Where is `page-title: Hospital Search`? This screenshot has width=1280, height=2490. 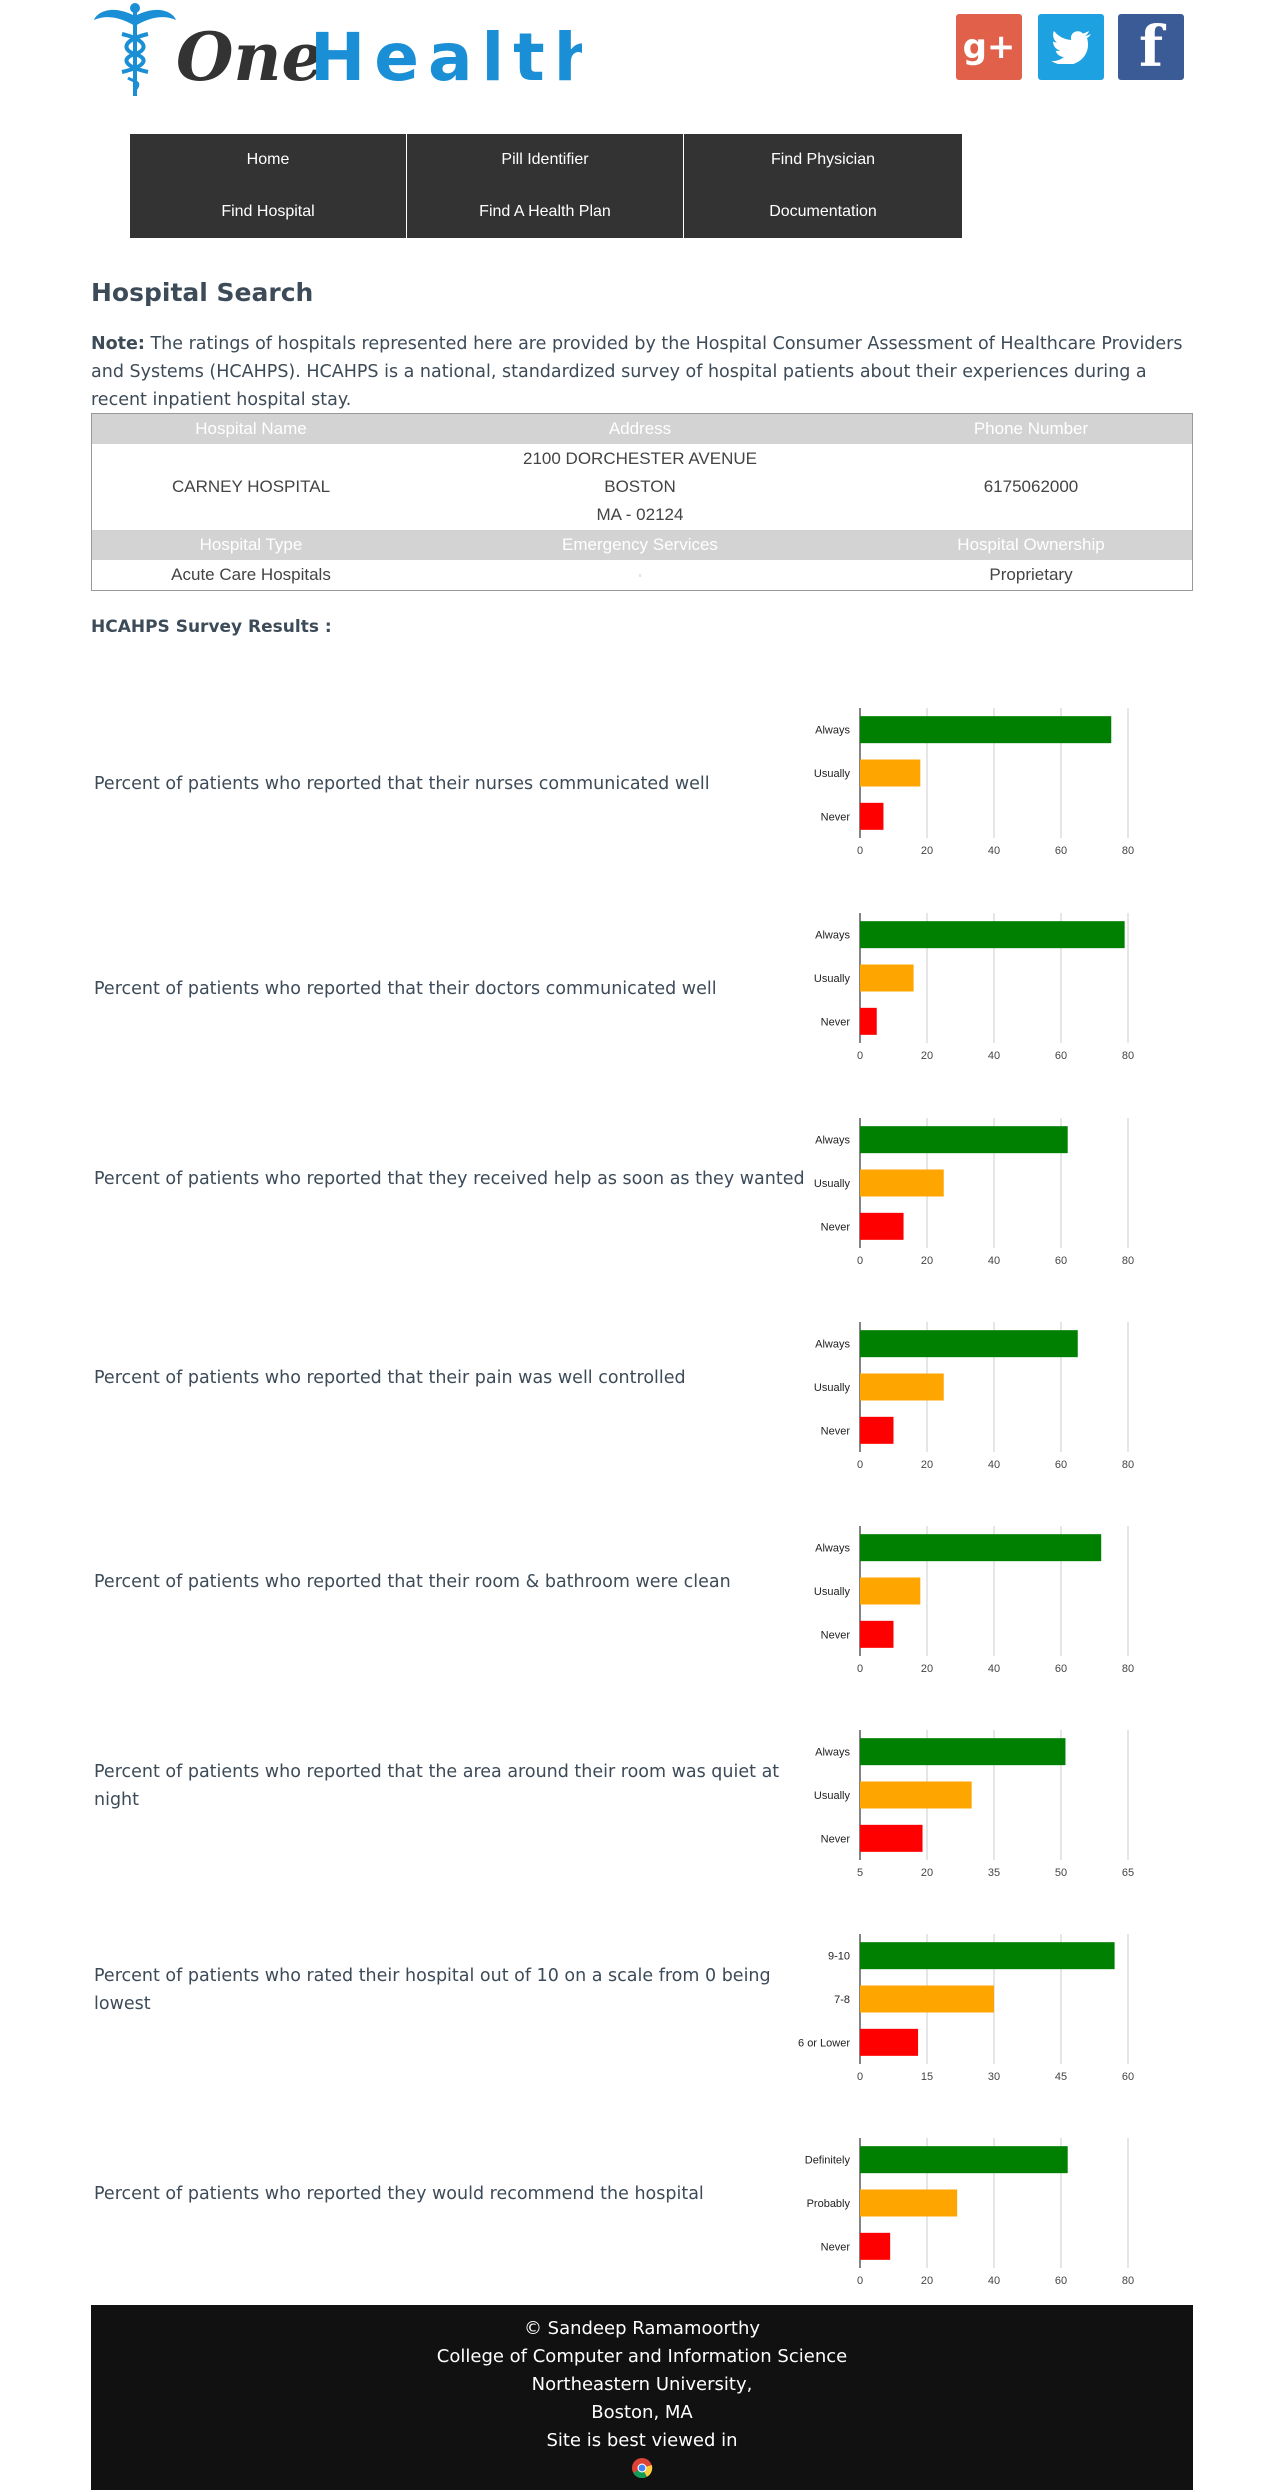 page-title: Hospital Search is located at coordinates (202, 292).